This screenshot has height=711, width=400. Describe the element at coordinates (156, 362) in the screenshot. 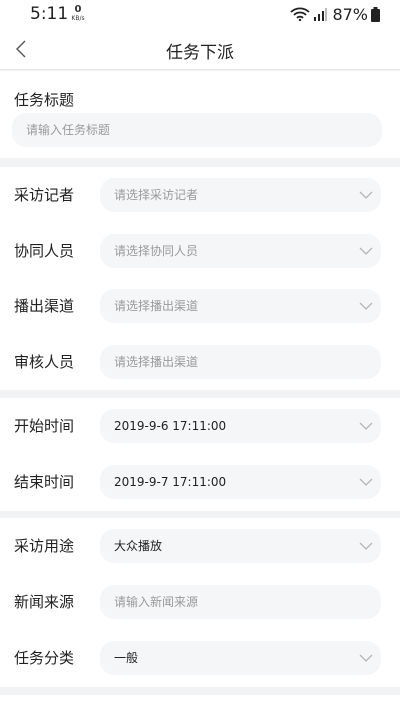

I see `reviewer-placeholder: 请选择播出渠道` at that location.